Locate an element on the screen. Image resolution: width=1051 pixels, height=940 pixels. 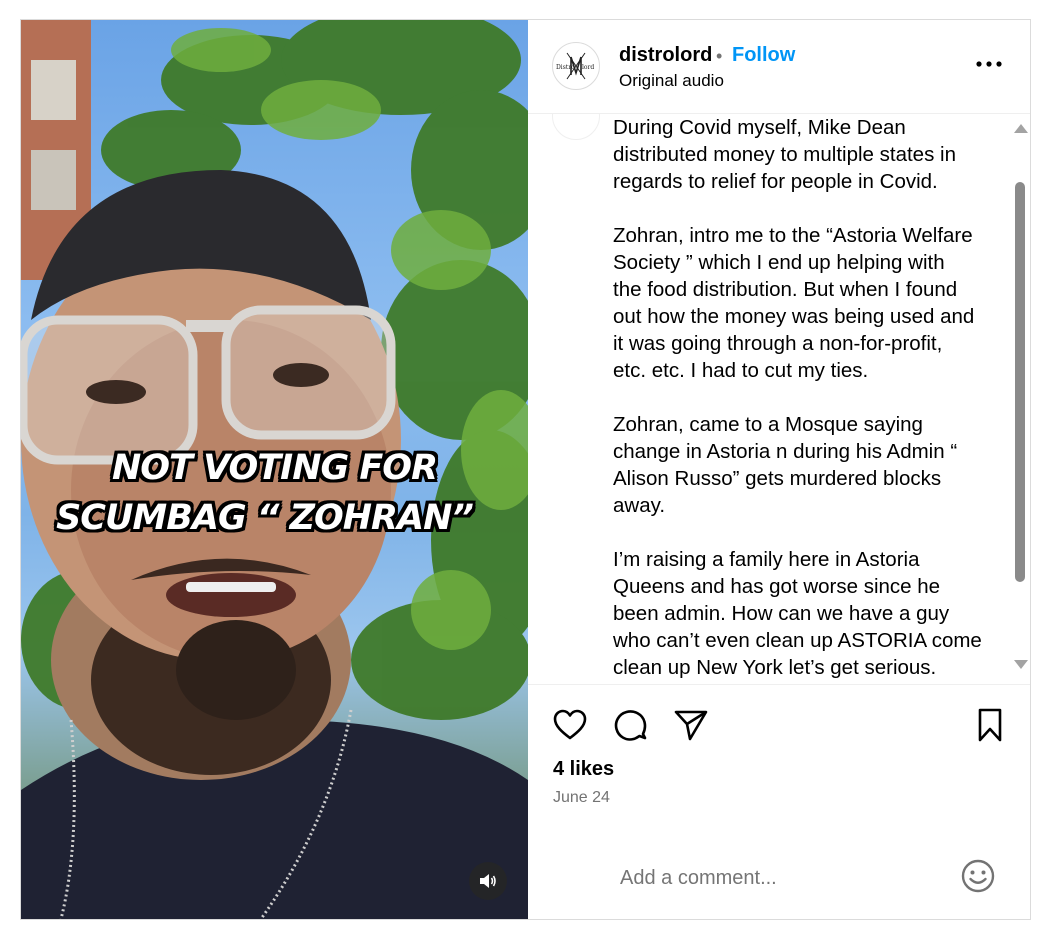
post-date: June 24 is located at coordinates (581, 798).